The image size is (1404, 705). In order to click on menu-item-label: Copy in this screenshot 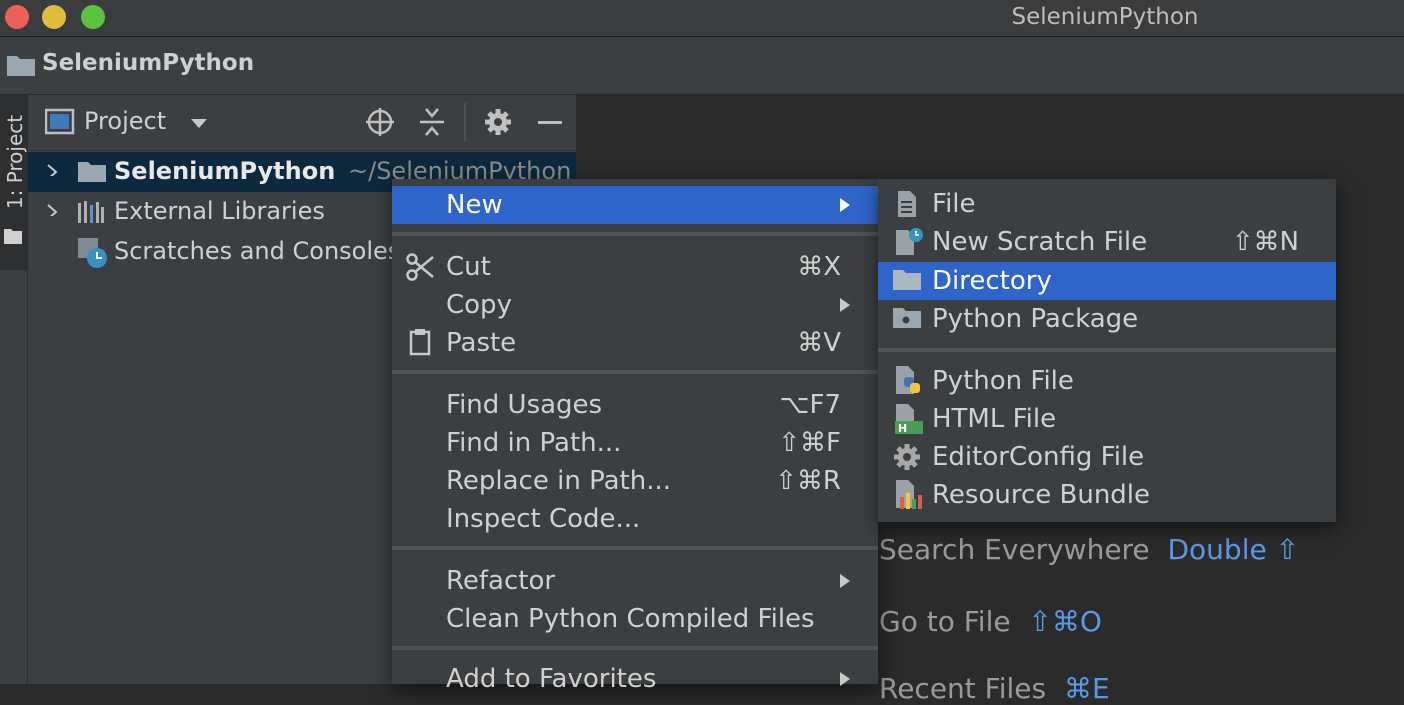, I will do `click(479, 305)`.